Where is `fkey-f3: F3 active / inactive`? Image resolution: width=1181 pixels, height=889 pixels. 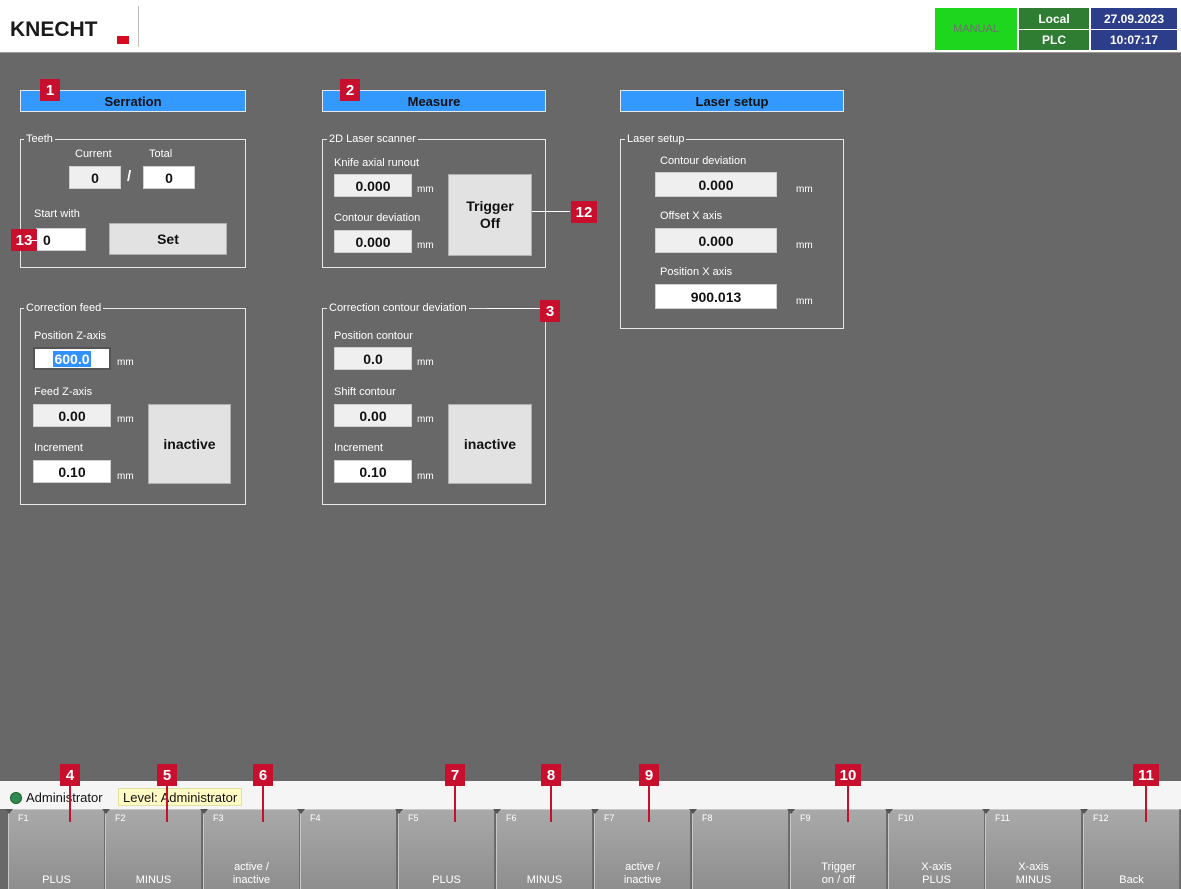
fkey-f3: F3 active / inactive is located at coordinates (250, 849).